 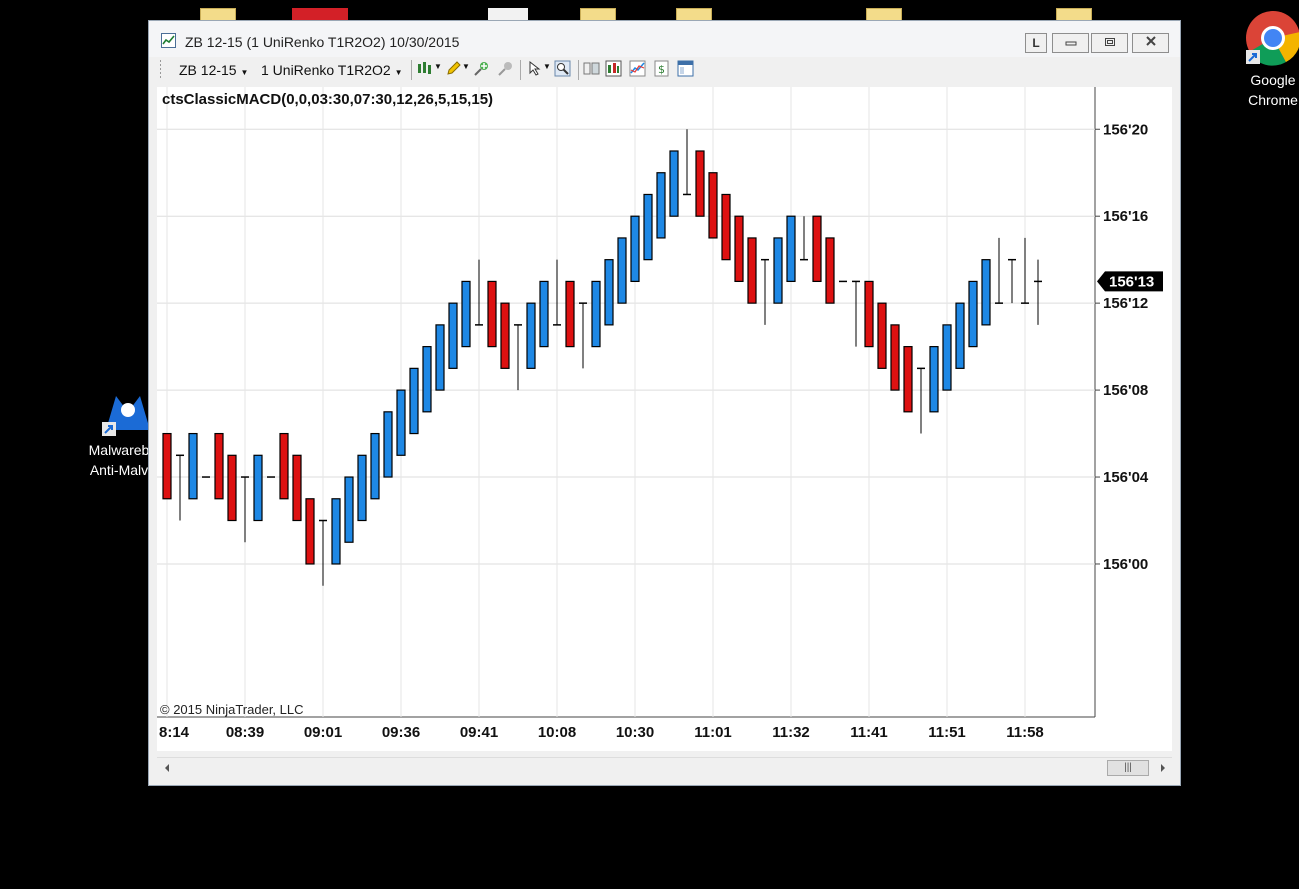 I want to click on cursor-icon, so click(x=535, y=68).